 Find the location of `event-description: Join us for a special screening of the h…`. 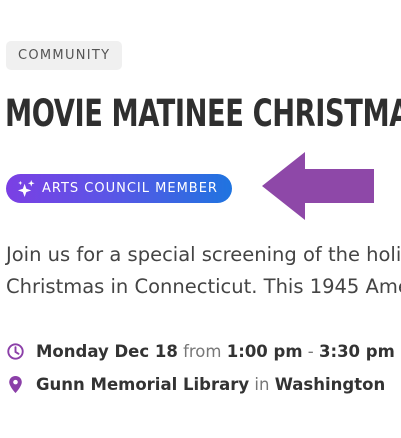

event-description: Join us for a special screening of the h… is located at coordinates (203, 271).